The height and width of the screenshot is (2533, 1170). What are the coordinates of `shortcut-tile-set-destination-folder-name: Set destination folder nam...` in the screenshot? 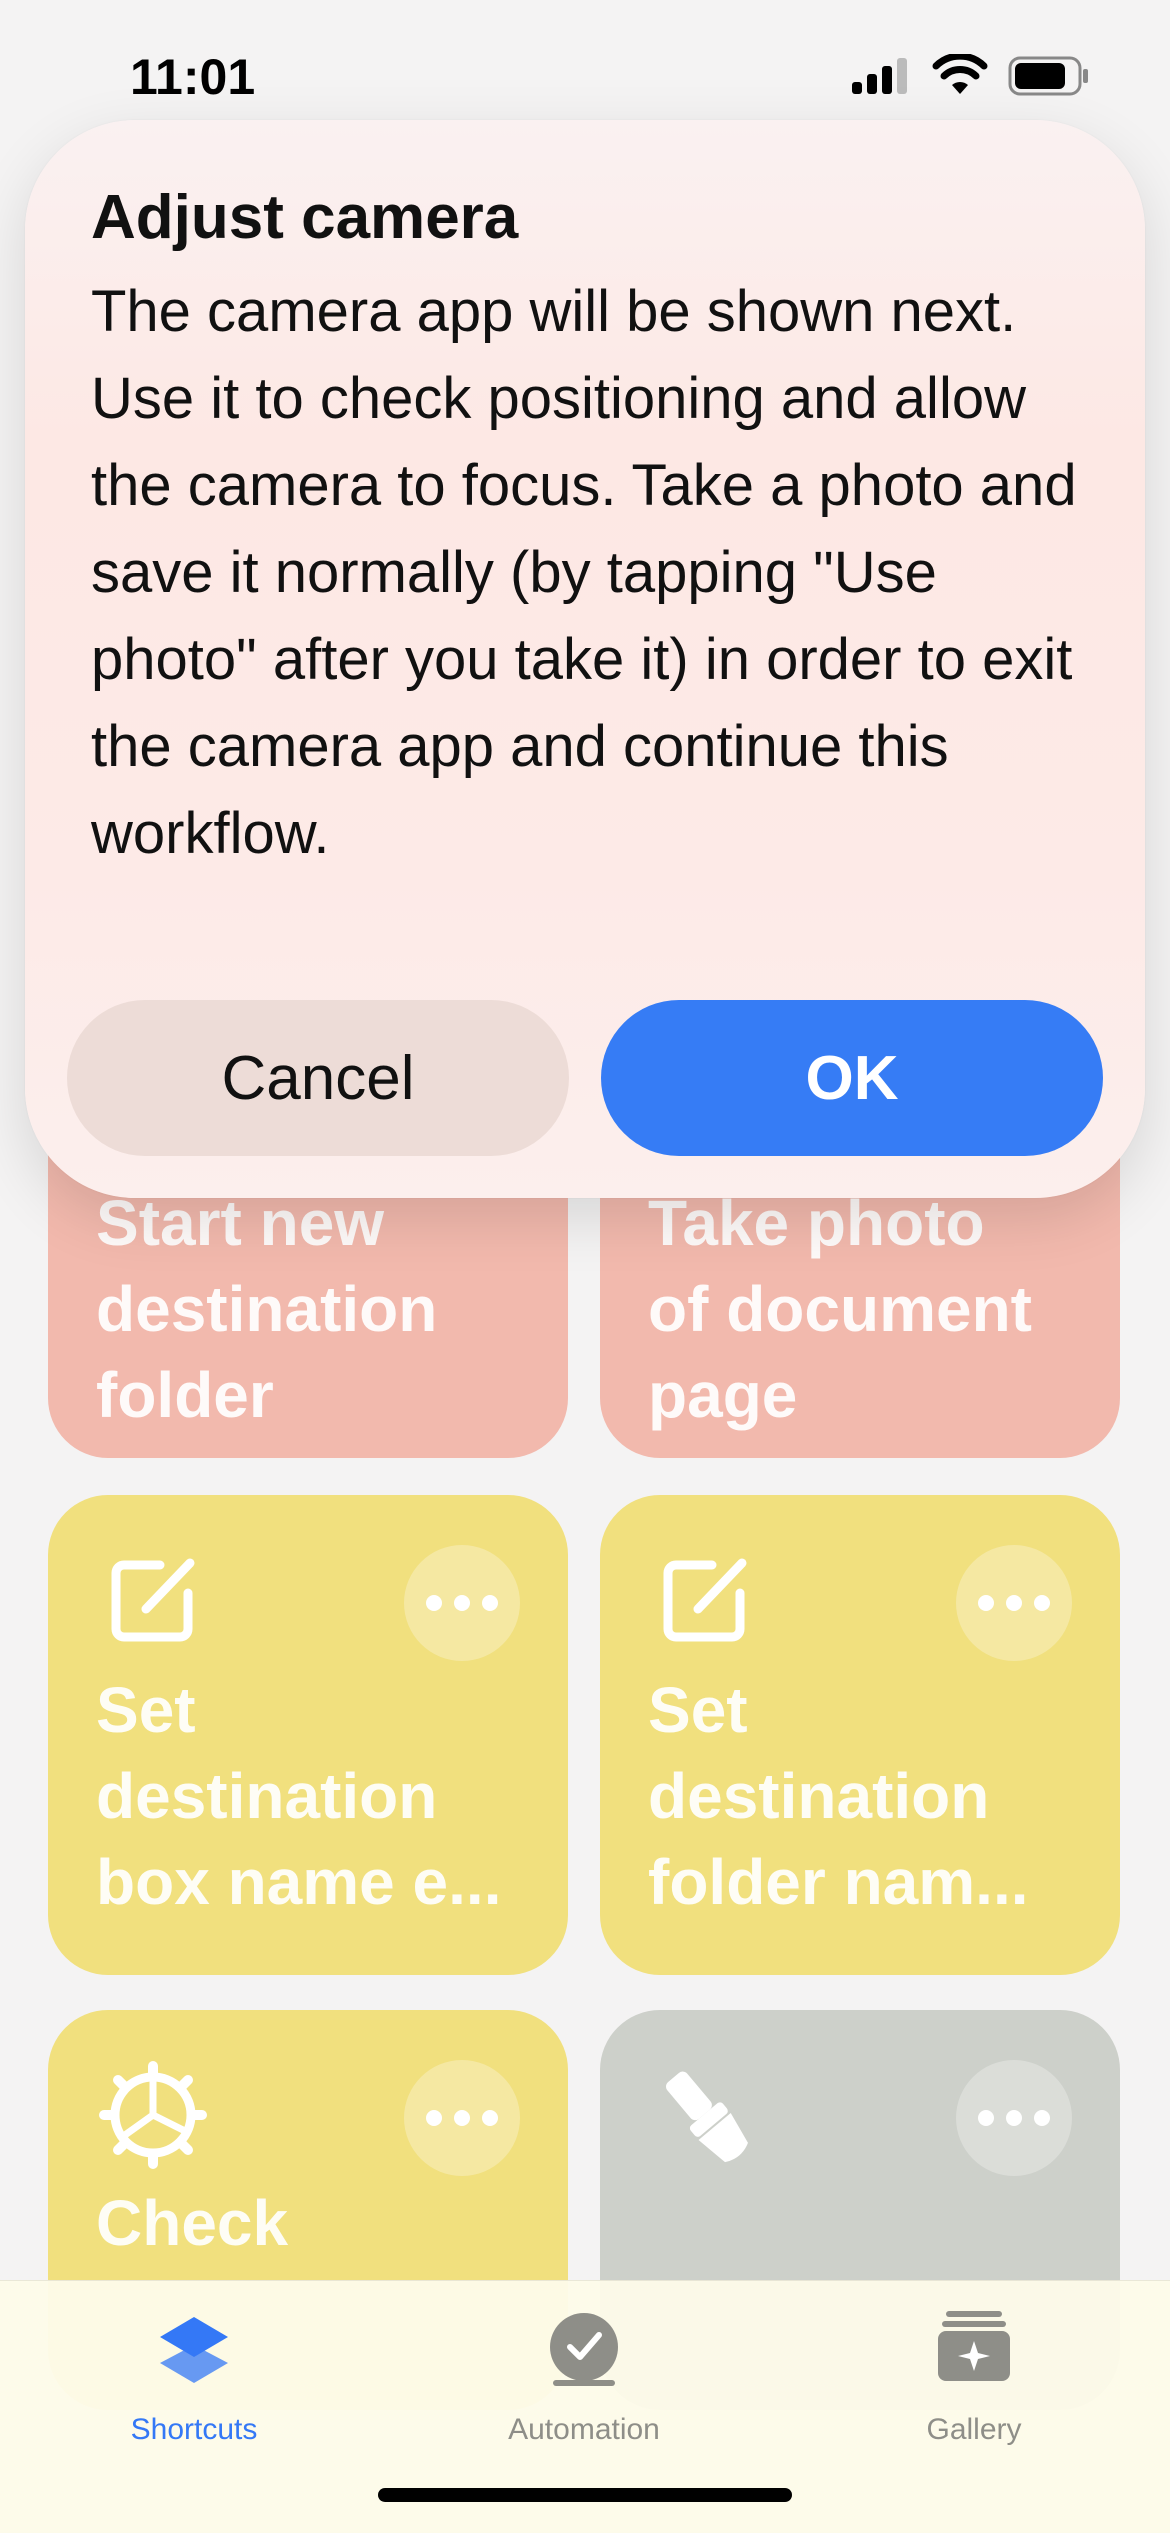 It's located at (860, 1735).